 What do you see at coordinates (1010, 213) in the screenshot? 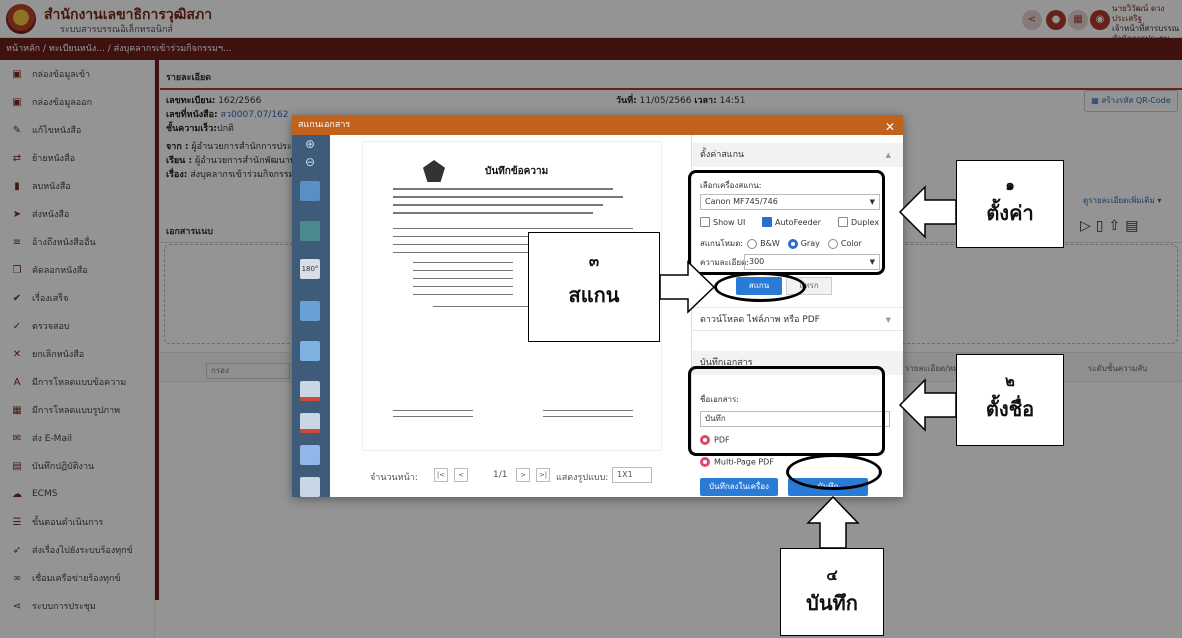
I see `step-1-label: ตั้งค่า` at bounding box center [1010, 213].